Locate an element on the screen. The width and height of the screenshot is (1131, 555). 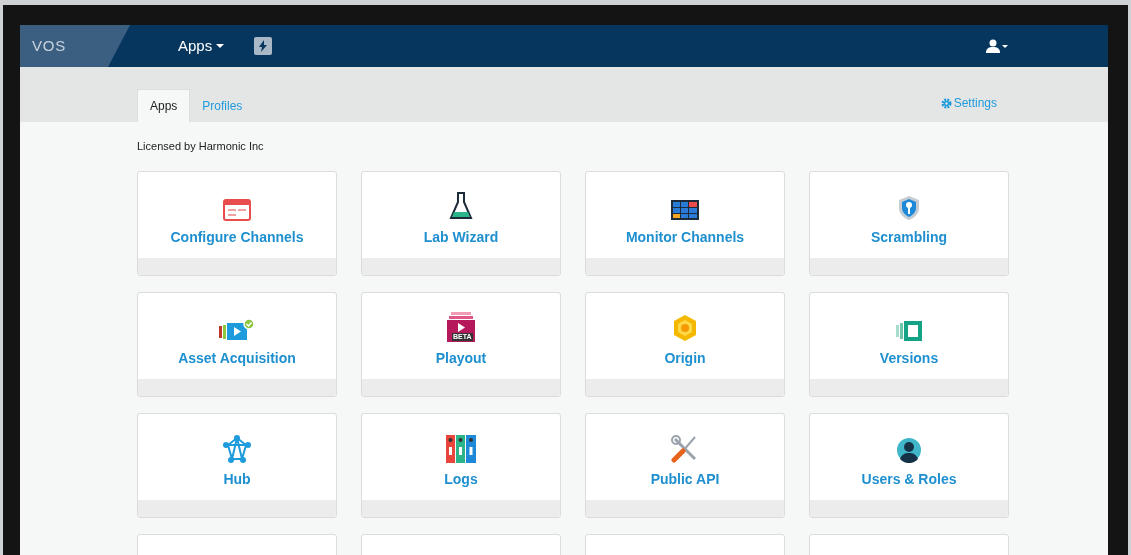
hexagon-icon is located at coordinates (685, 327).